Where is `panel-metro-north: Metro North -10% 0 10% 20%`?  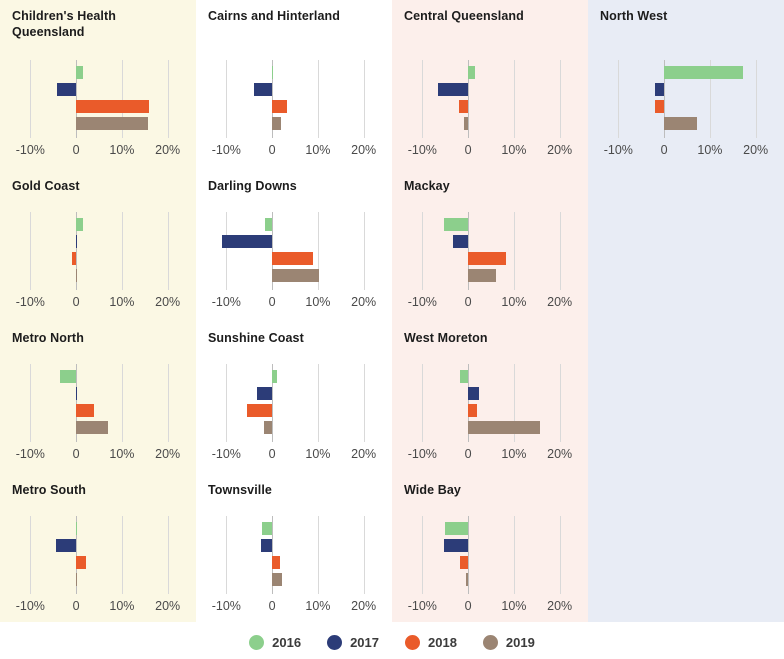 panel-metro-north: Metro North -10% 0 10% 20% is located at coordinates (98, 398).